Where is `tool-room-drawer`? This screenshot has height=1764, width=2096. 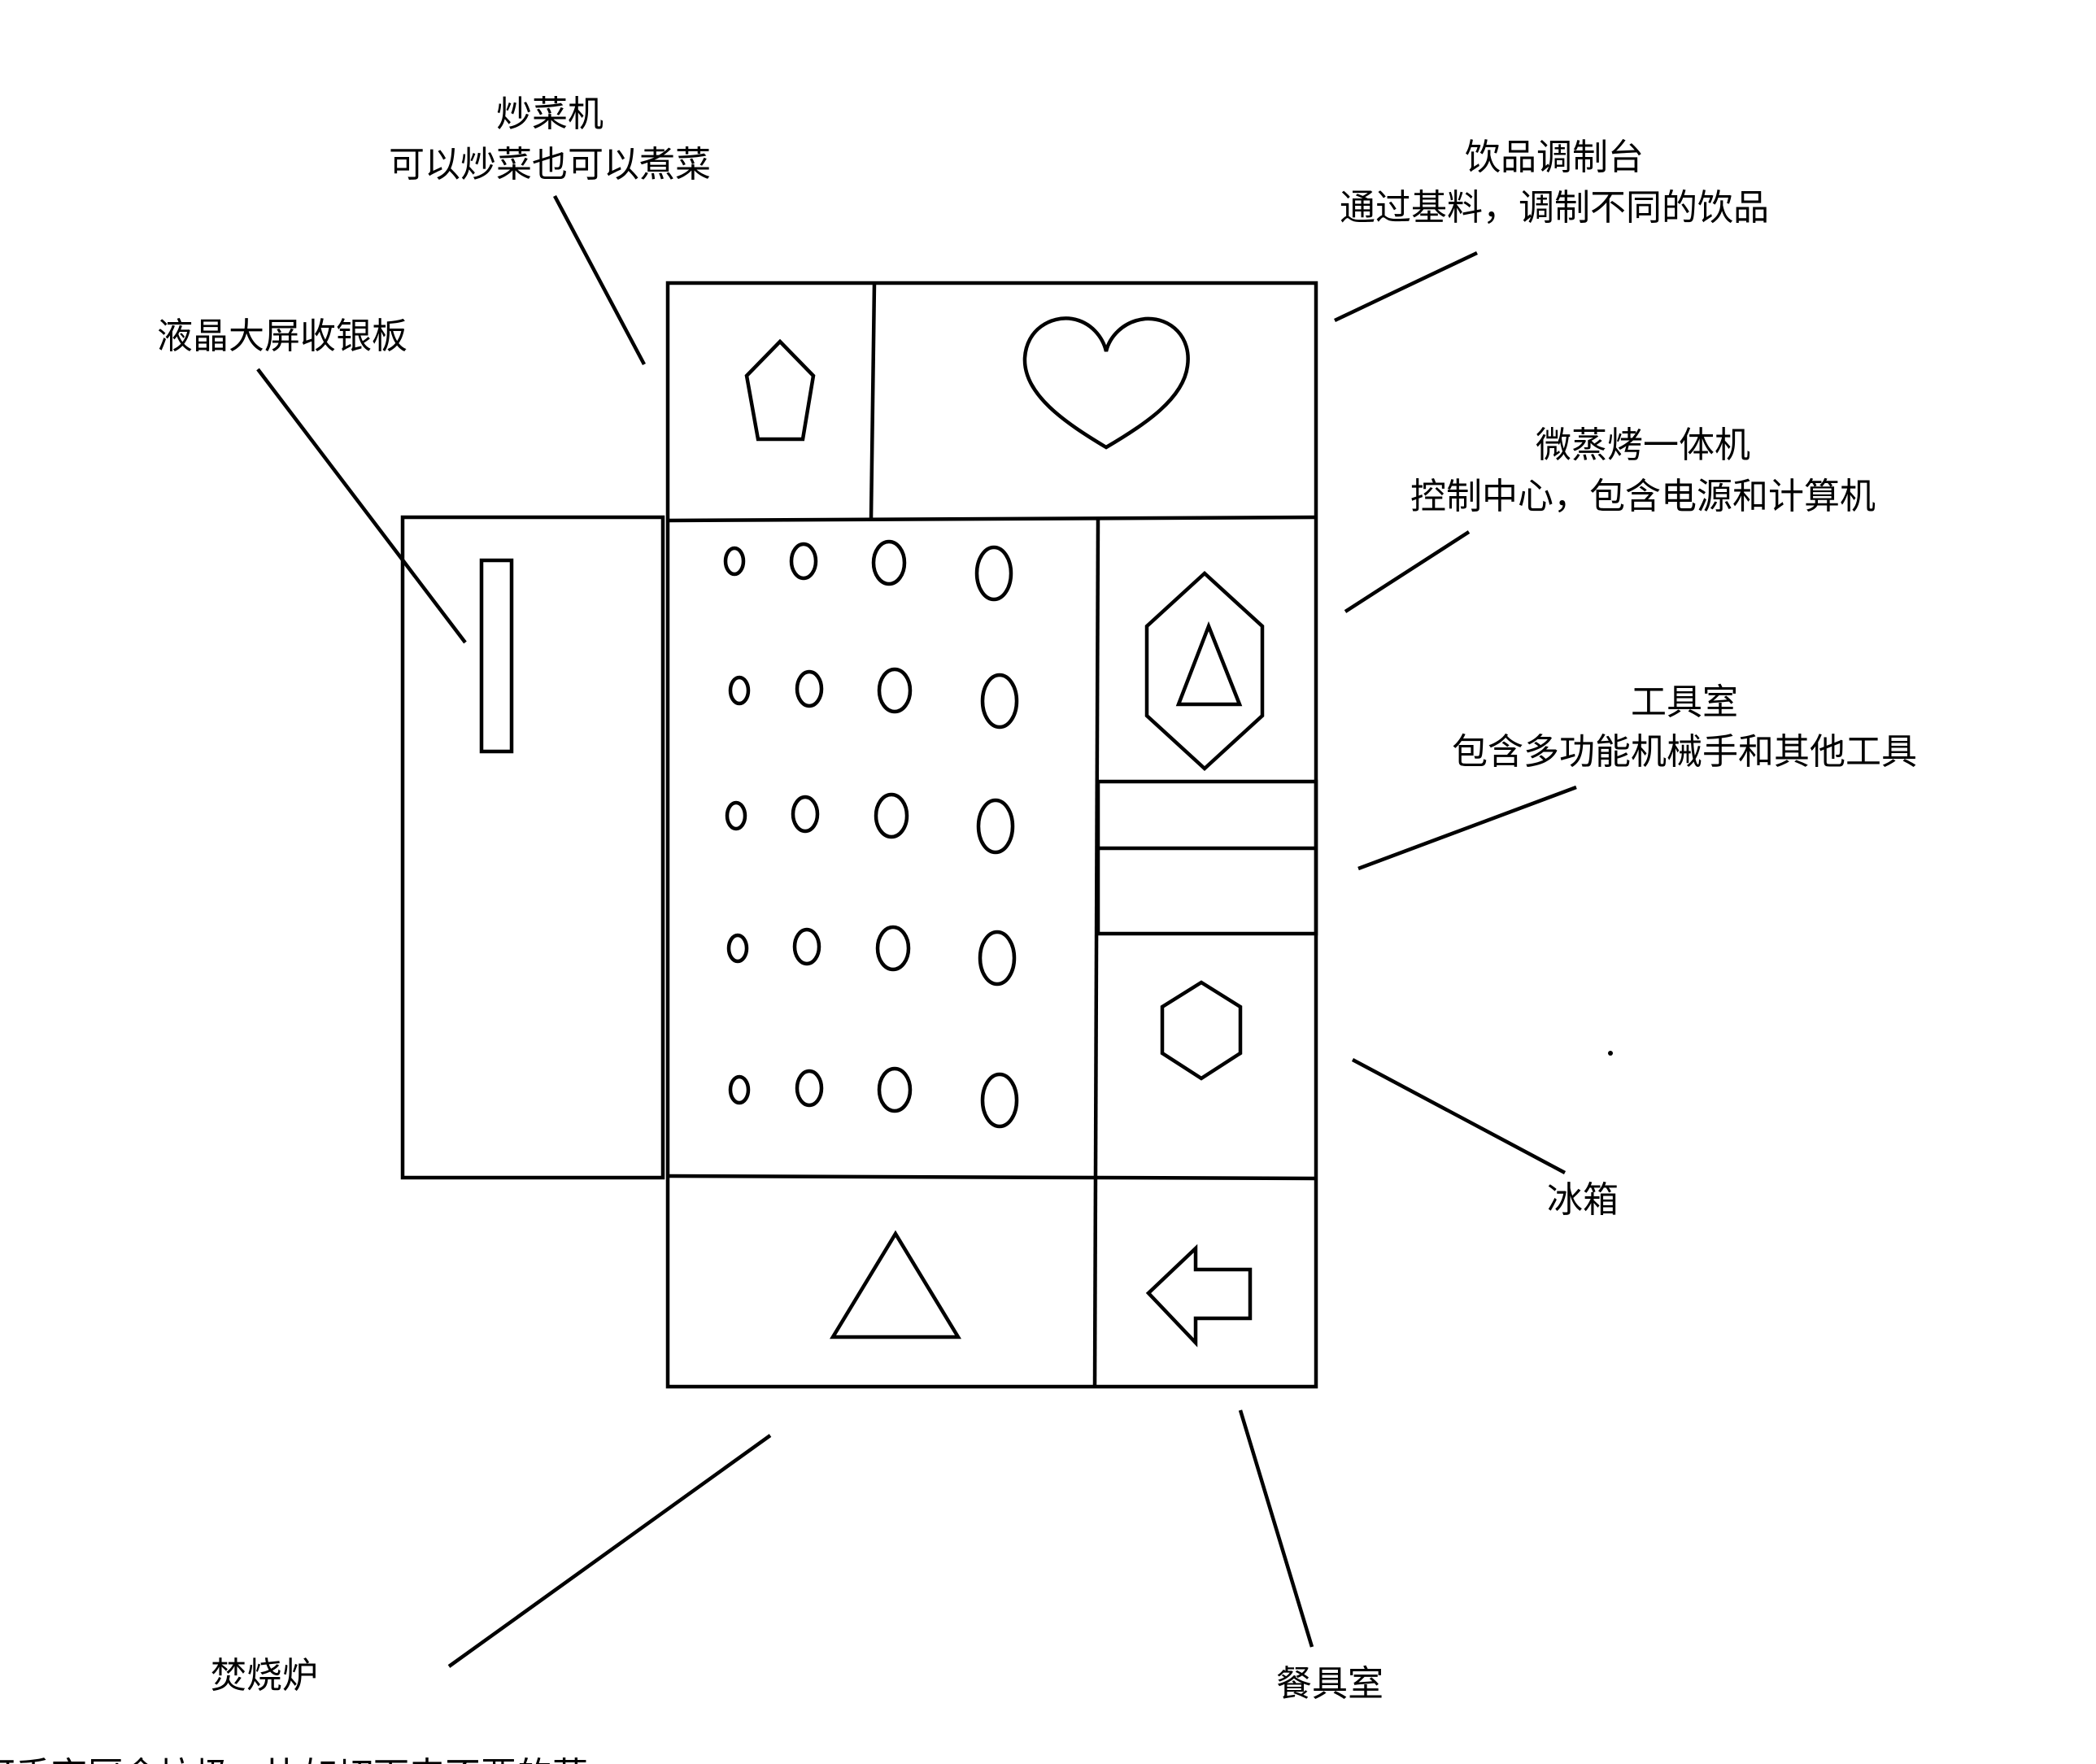
tool-room-drawer is located at coordinates (1207, 857).